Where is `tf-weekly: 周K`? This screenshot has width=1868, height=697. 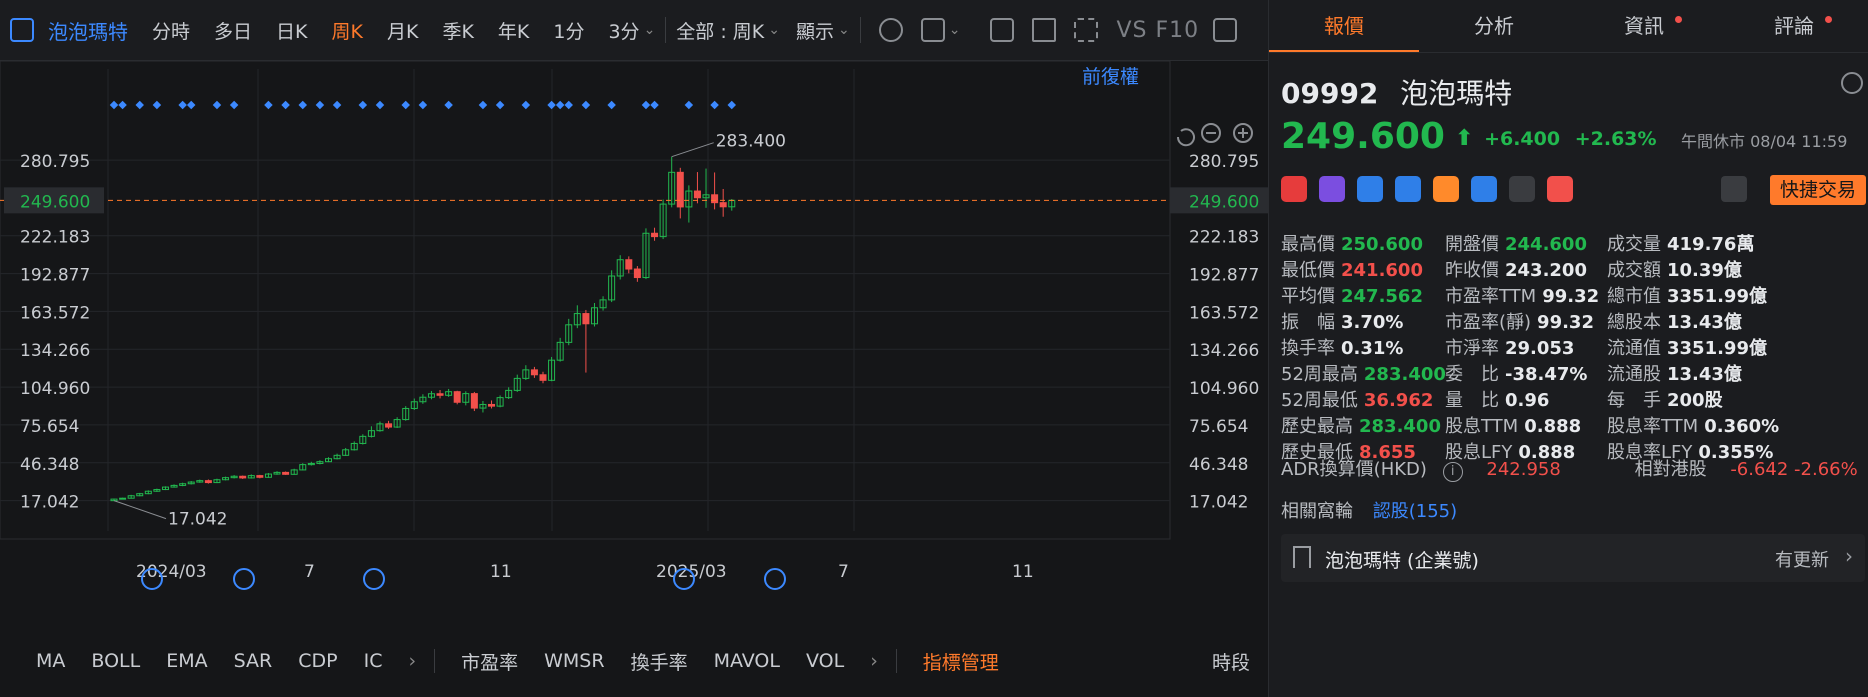 tf-weekly: 周K is located at coordinates (347, 30).